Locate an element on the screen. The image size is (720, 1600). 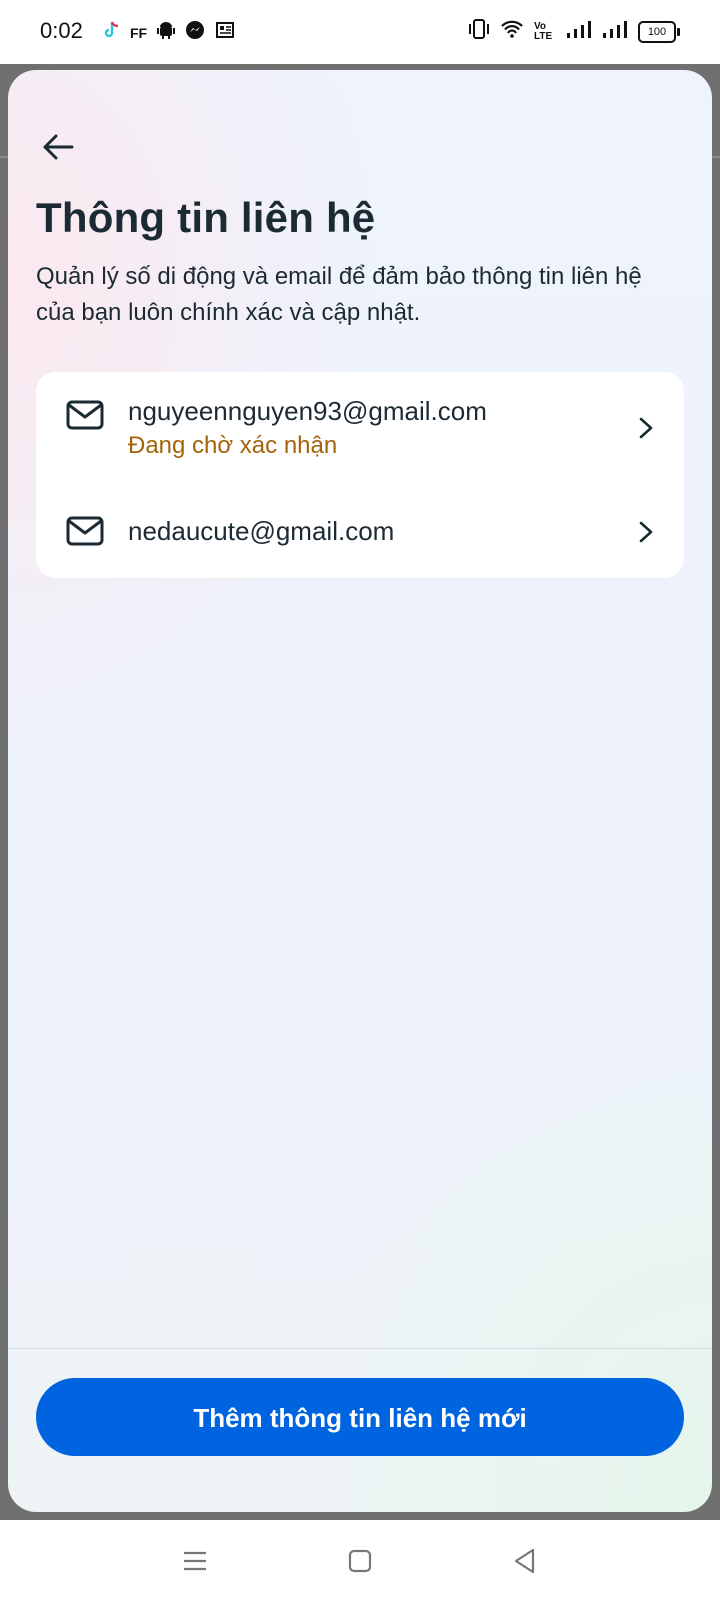
status-bar: 0:02 FF Vo LTE 100 is located at coordinates (360, 32).